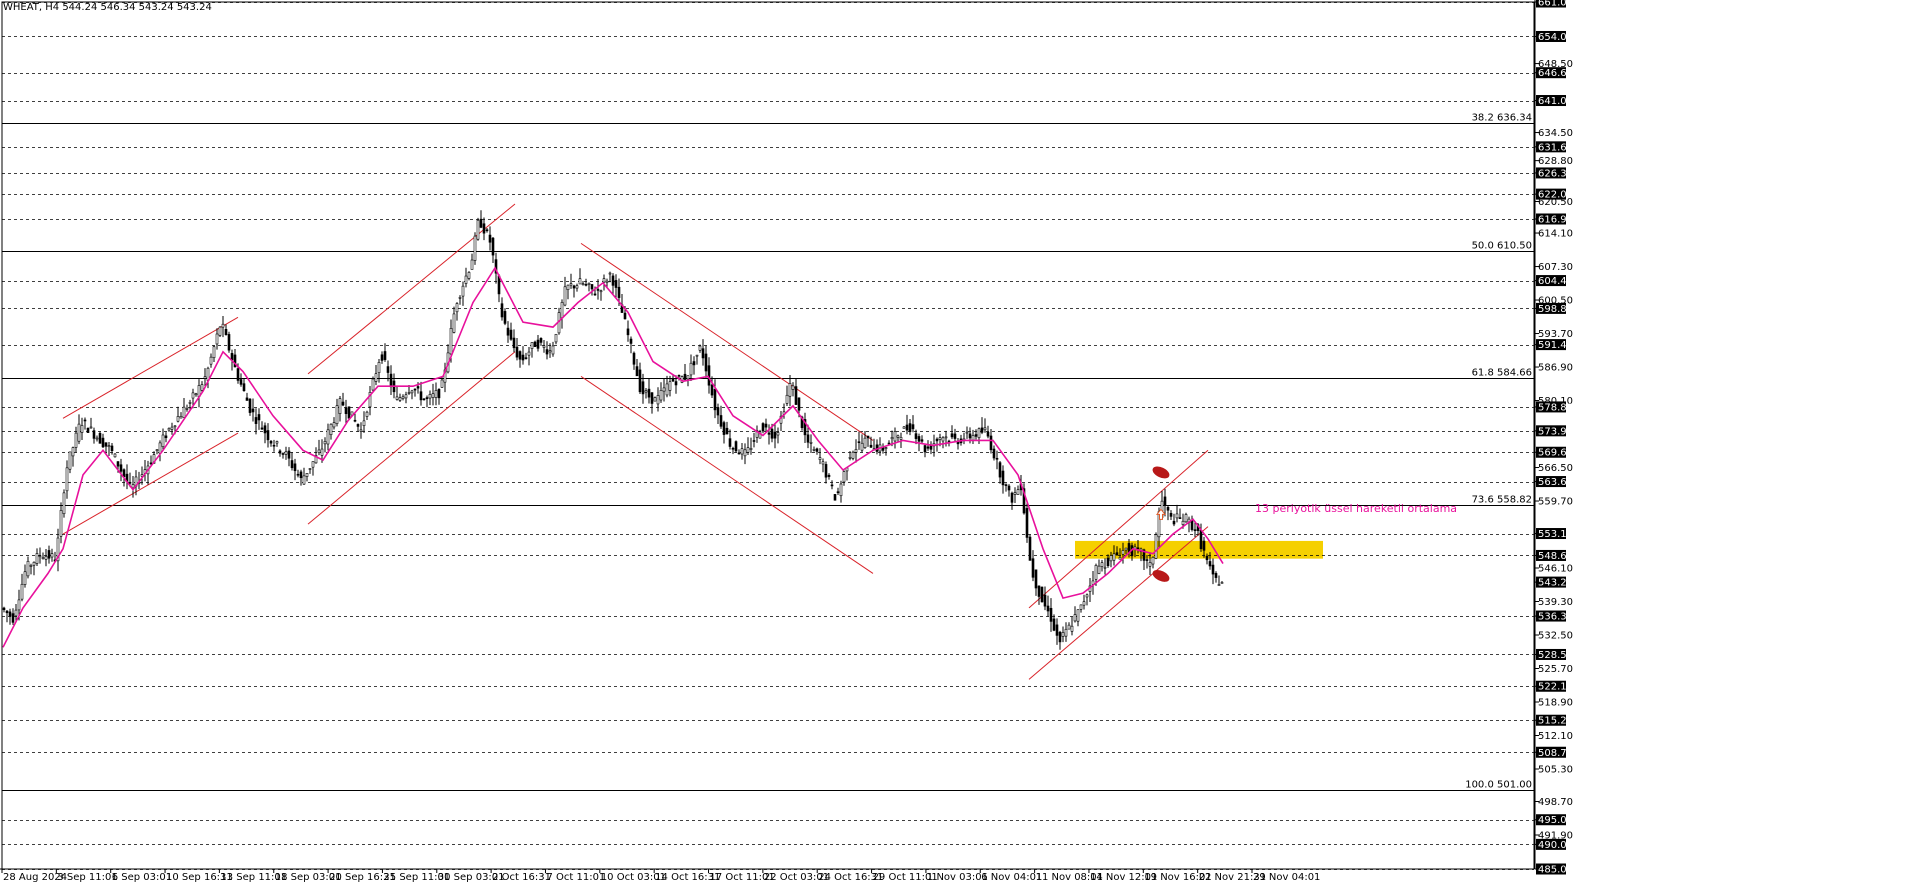  What do you see at coordinates (575, 877) in the screenshot?
I see `time-label: 7 Oct 11:01` at bounding box center [575, 877].